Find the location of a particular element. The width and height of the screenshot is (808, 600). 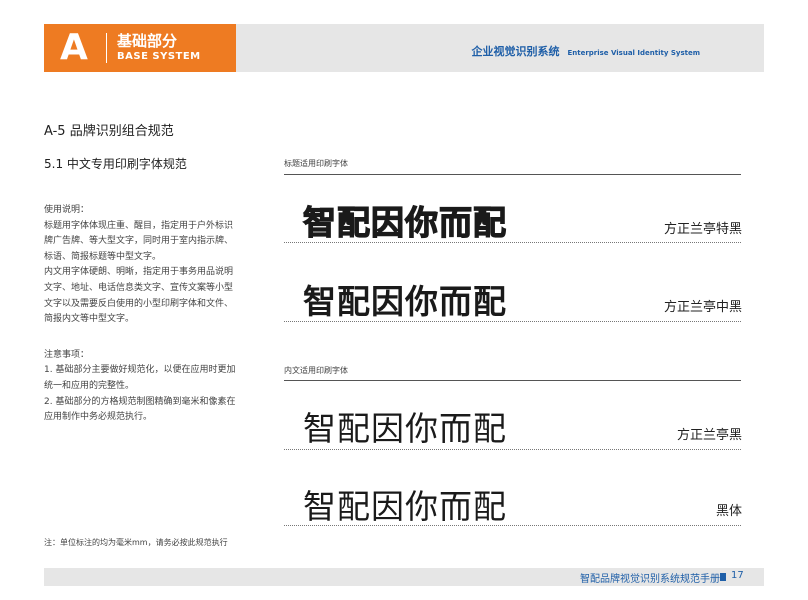

title-fonts-rule is located at coordinates (512, 174).